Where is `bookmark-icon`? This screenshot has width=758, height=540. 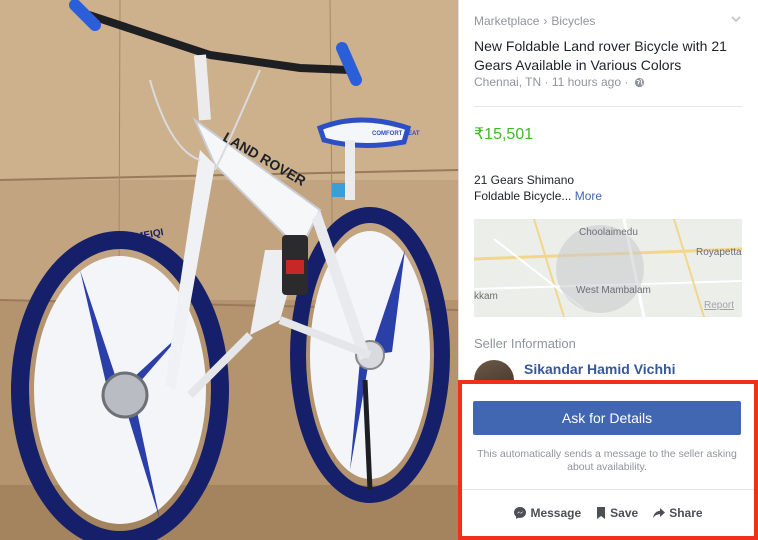
bookmark-icon is located at coordinates (601, 513).